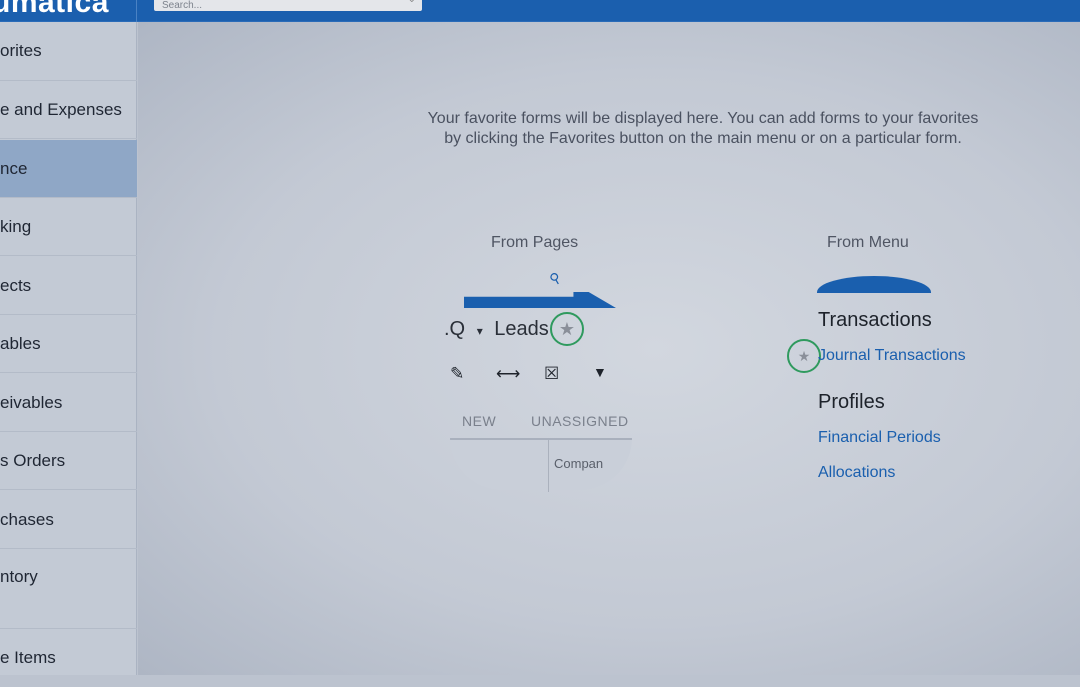 This screenshot has width=1080, height=687. Describe the element at coordinates (521, 329) in the screenshot. I see `leads-title: Leads` at that location.